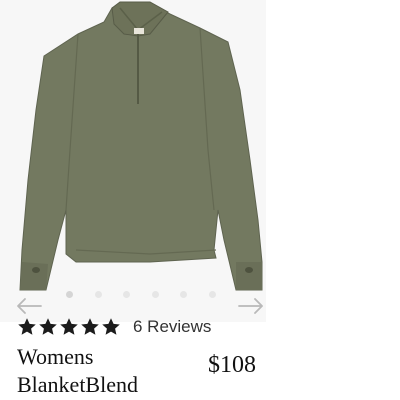 The width and height of the screenshot is (400, 400). Describe the element at coordinates (141, 294) in the screenshot. I see `carousel-dots` at that location.